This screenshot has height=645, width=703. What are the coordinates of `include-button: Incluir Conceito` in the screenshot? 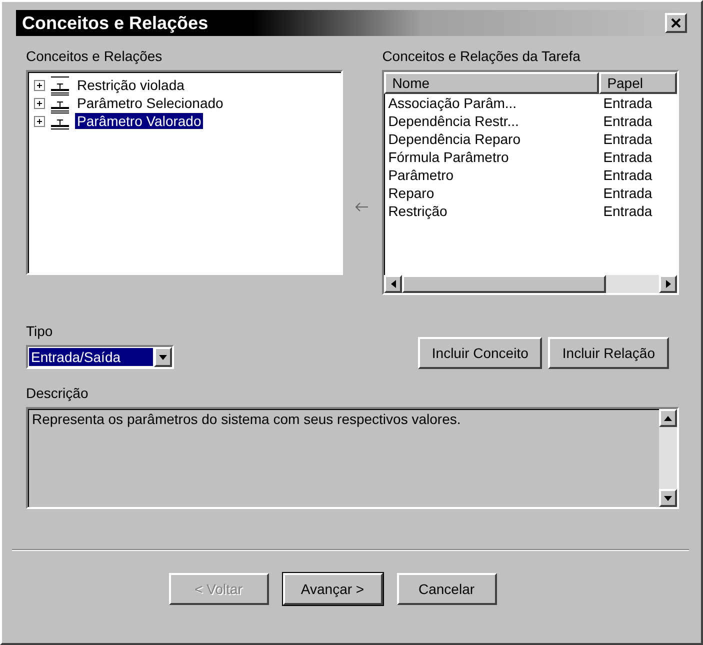 It's located at (480, 353).